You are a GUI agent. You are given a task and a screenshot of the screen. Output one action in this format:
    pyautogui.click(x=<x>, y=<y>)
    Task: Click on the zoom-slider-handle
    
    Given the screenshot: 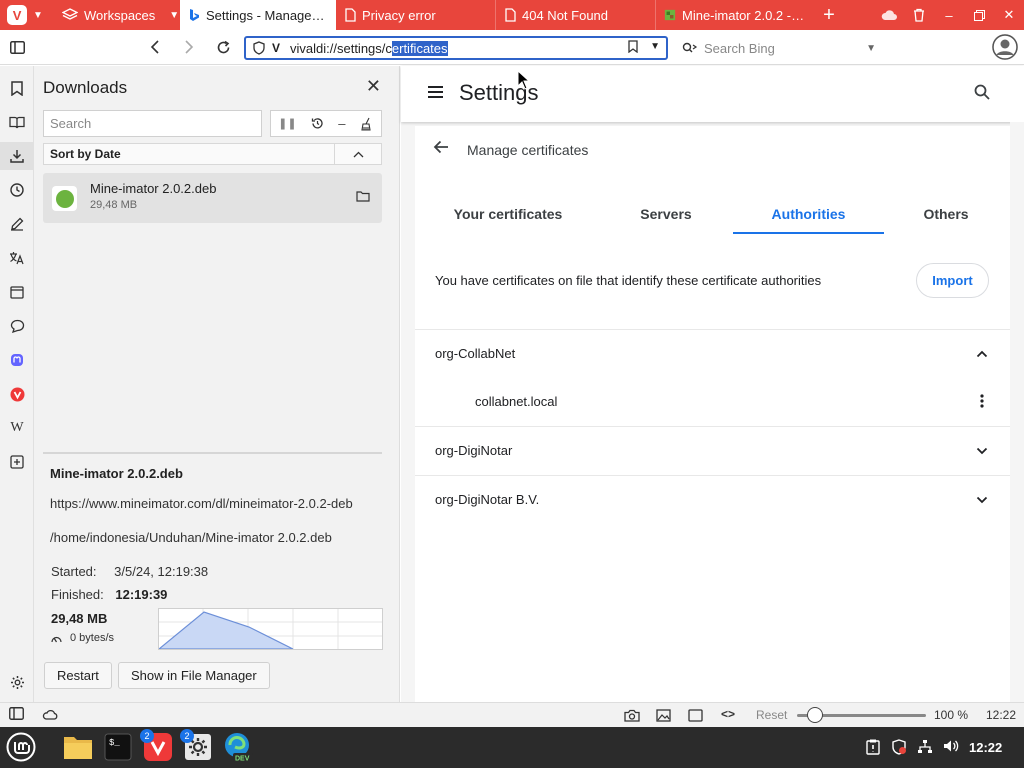 What is the action you would take?
    pyautogui.click(x=815, y=715)
    